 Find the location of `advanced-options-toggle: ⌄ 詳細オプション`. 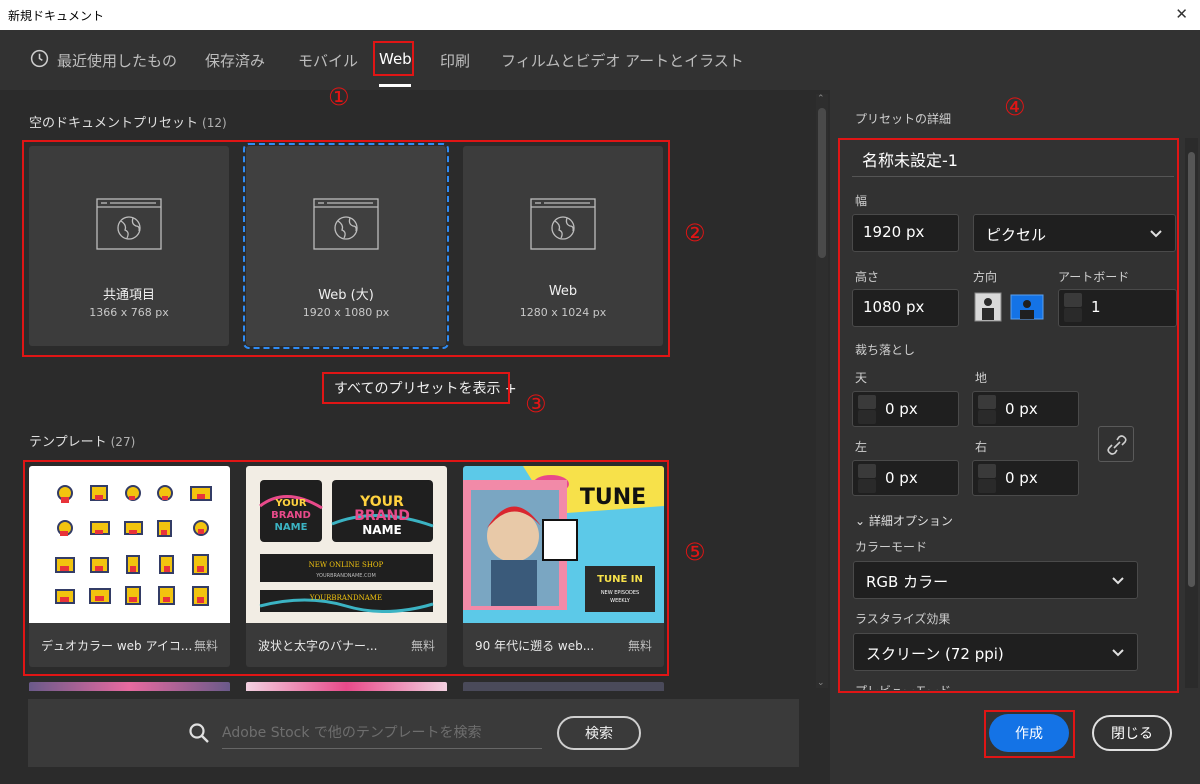

advanced-options-toggle: ⌄ 詳細オプション is located at coordinates (904, 520).